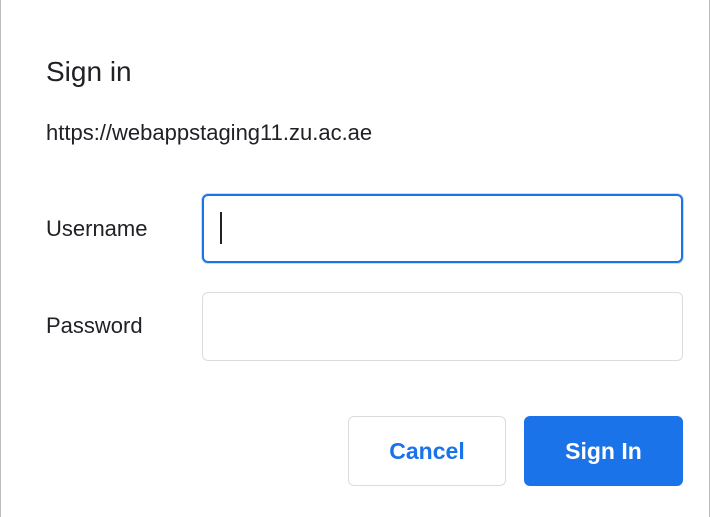 The height and width of the screenshot is (517, 710). What do you see at coordinates (209, 132) in the screenshot?
I see `site-url: https://webappstaging11.zu.ac.ae` at bounding box center [209, 132].